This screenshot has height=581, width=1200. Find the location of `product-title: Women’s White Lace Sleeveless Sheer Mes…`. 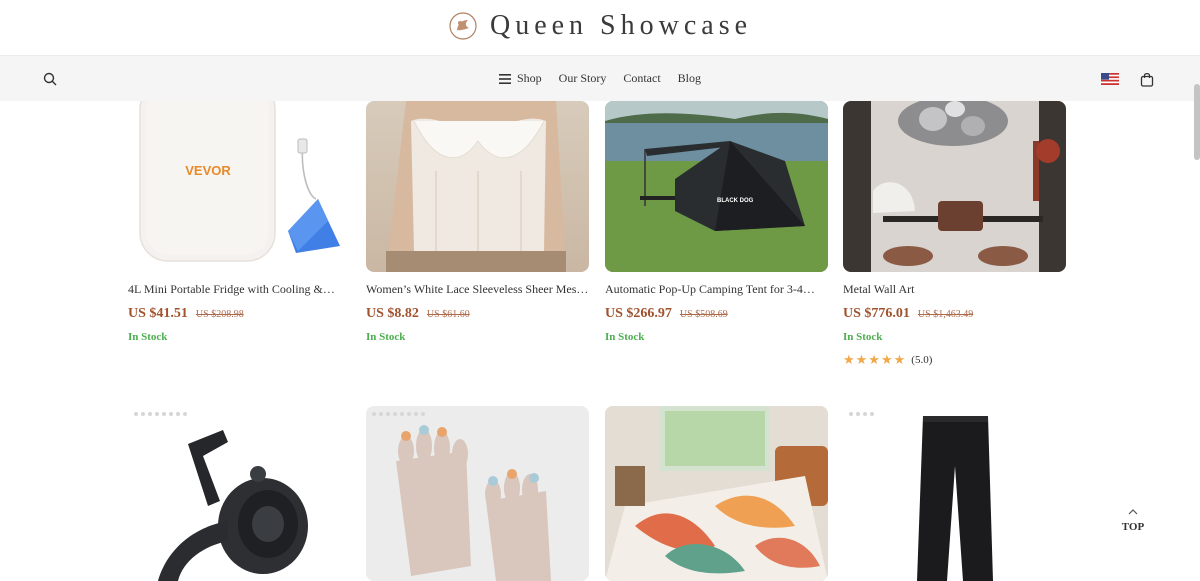

product-title: Women’s White Lace Sleeveless Sheer Mes… is located at coordinates (477, 289).